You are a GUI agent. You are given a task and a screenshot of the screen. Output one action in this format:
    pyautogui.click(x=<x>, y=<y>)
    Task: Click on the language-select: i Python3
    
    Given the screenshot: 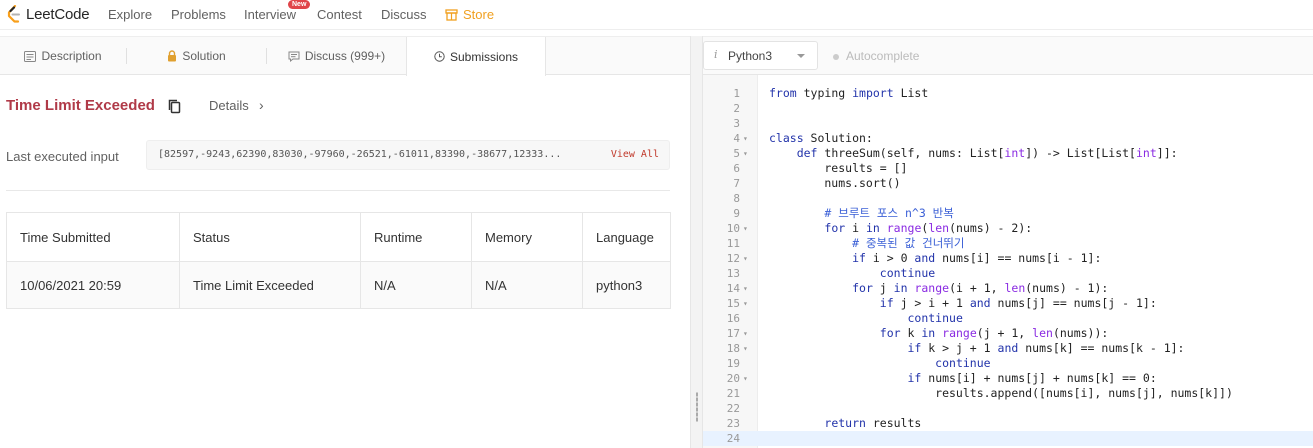 What is the action you would take?
    pyautogui.click(x=760, y=55)
    